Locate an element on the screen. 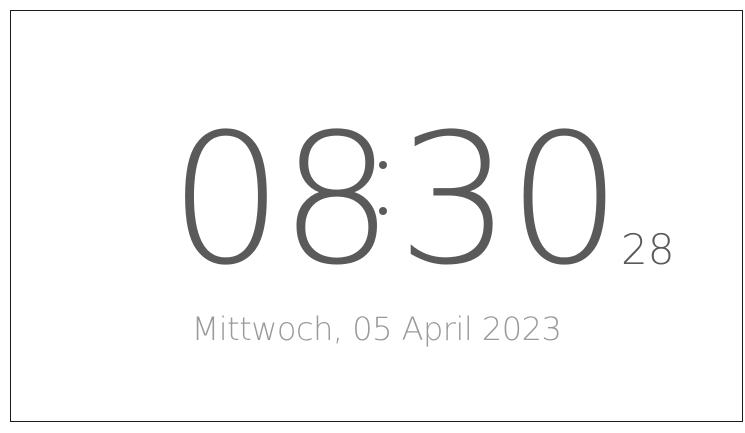 This screenshot has height=433, width=745. clock-date: Mittwoch, 05 April 2023 is located at coordinates (376, 329).